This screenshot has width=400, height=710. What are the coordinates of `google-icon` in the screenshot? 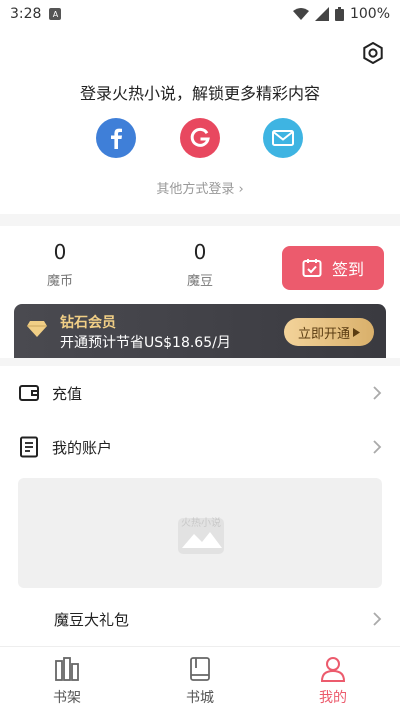 It's located at (200, 137).